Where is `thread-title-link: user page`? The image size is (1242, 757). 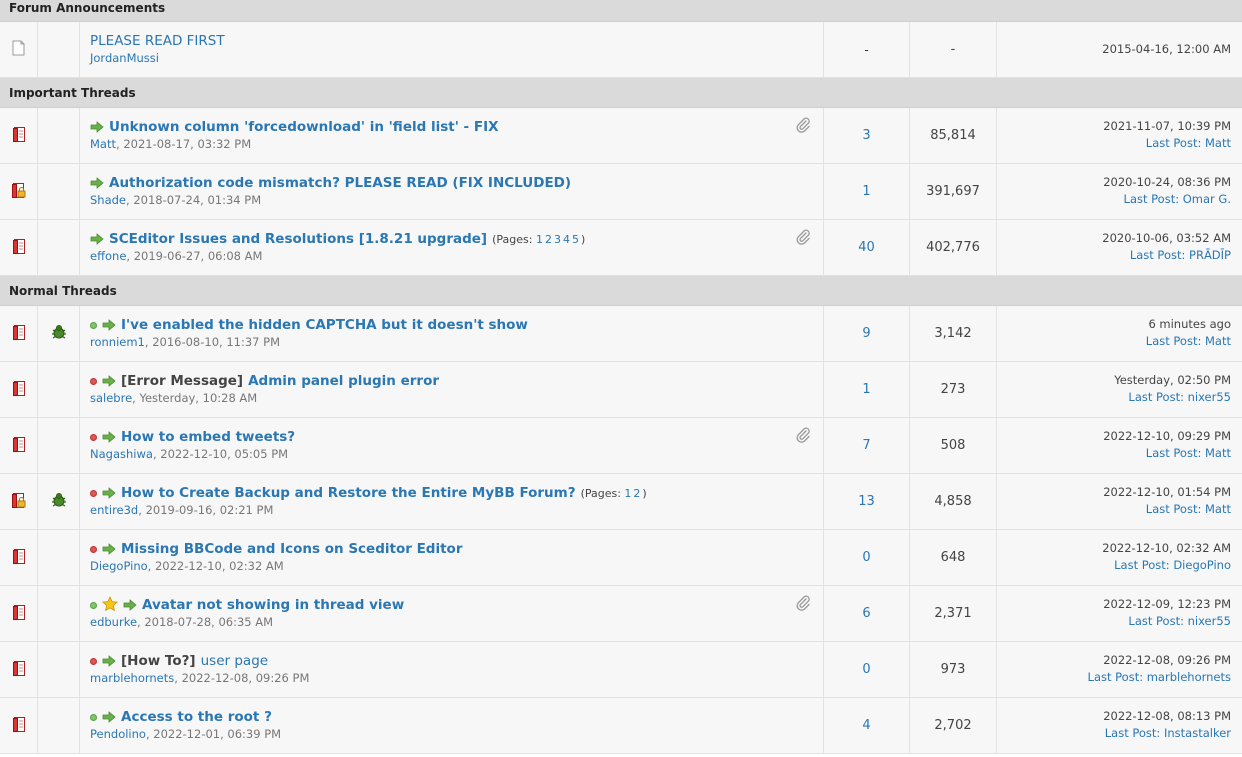 thread-title-link: user page is located at coordinates (234, 661).